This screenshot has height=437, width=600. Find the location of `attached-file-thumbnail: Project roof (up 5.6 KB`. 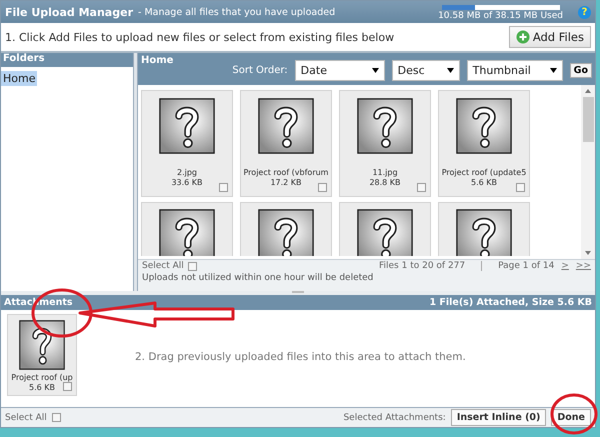

attached-file-thumbnail: Project roof (up 5.6 KB is located at coordinates (42, 355).